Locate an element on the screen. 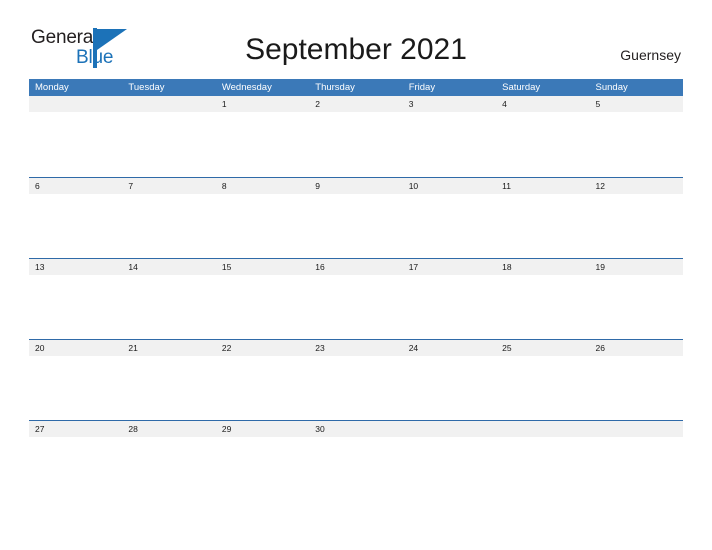 The height and width of the screenshot is (550, 712). day-cell: 12 is located at coordinates (636, 186).